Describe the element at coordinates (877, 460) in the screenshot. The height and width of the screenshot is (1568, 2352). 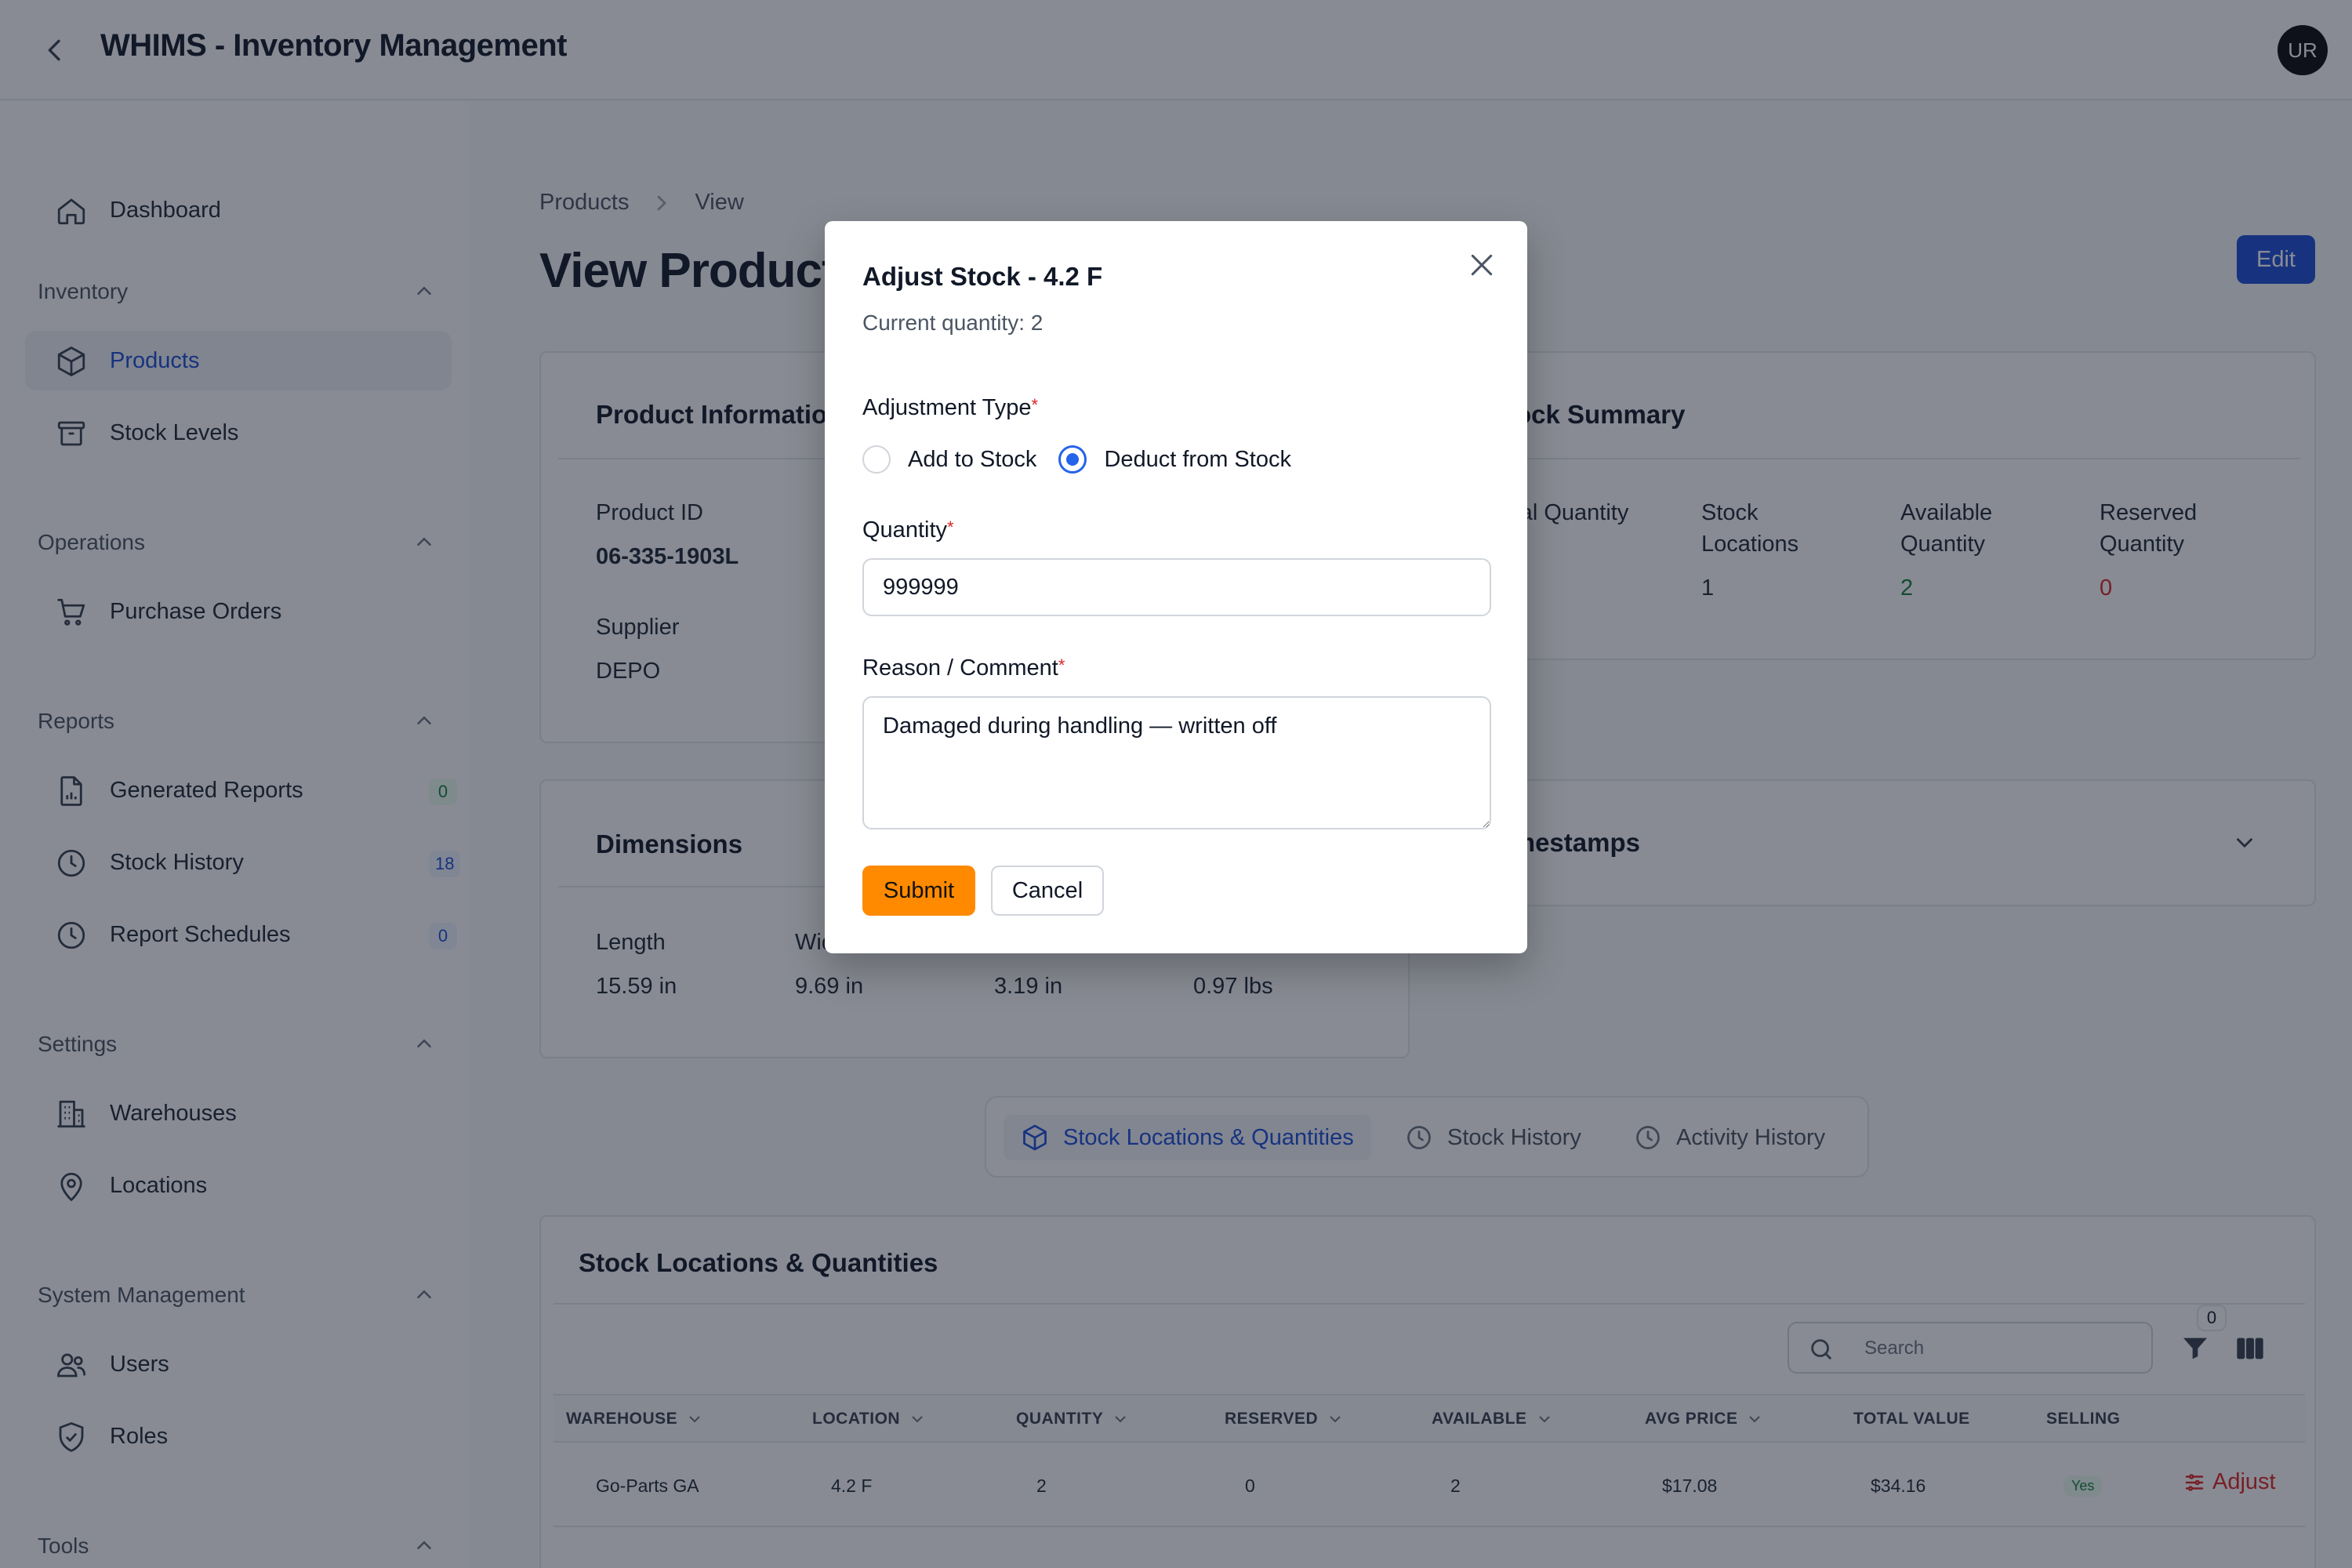
I see `radio-add-to-stock` at that location.